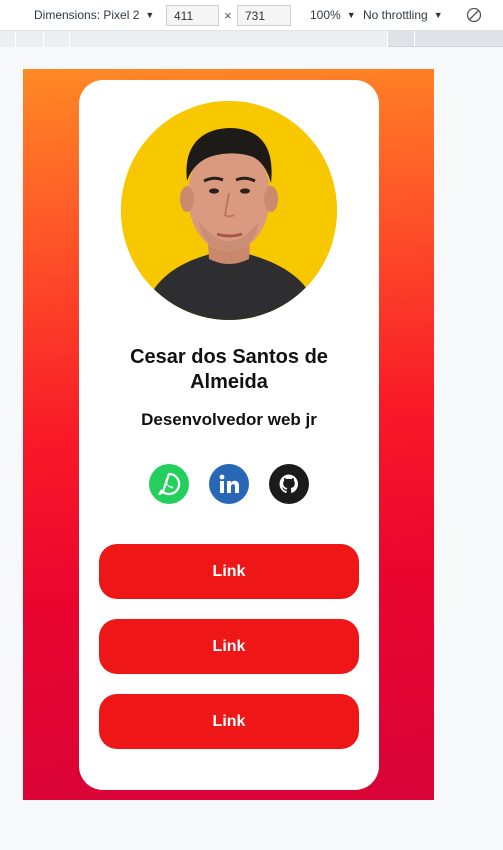  What do you see at coordinates (229, 419) in the screenshot?
I see `profile-role: Desenvolvedor web jr` at bounding box center [229, 419].